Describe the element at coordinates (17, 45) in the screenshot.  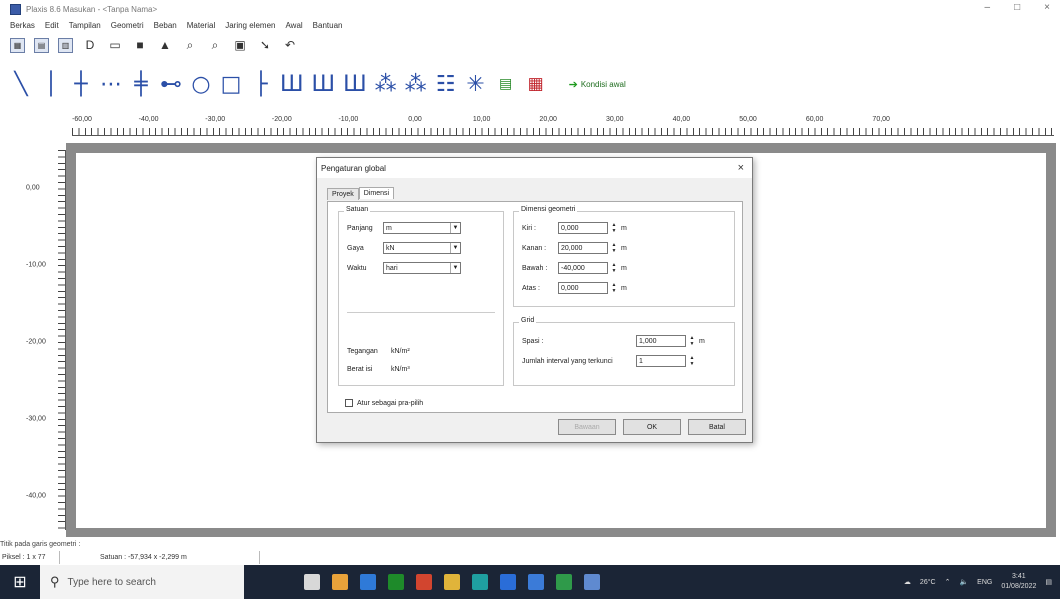
I see `new-project-icon: ▦` at that location.